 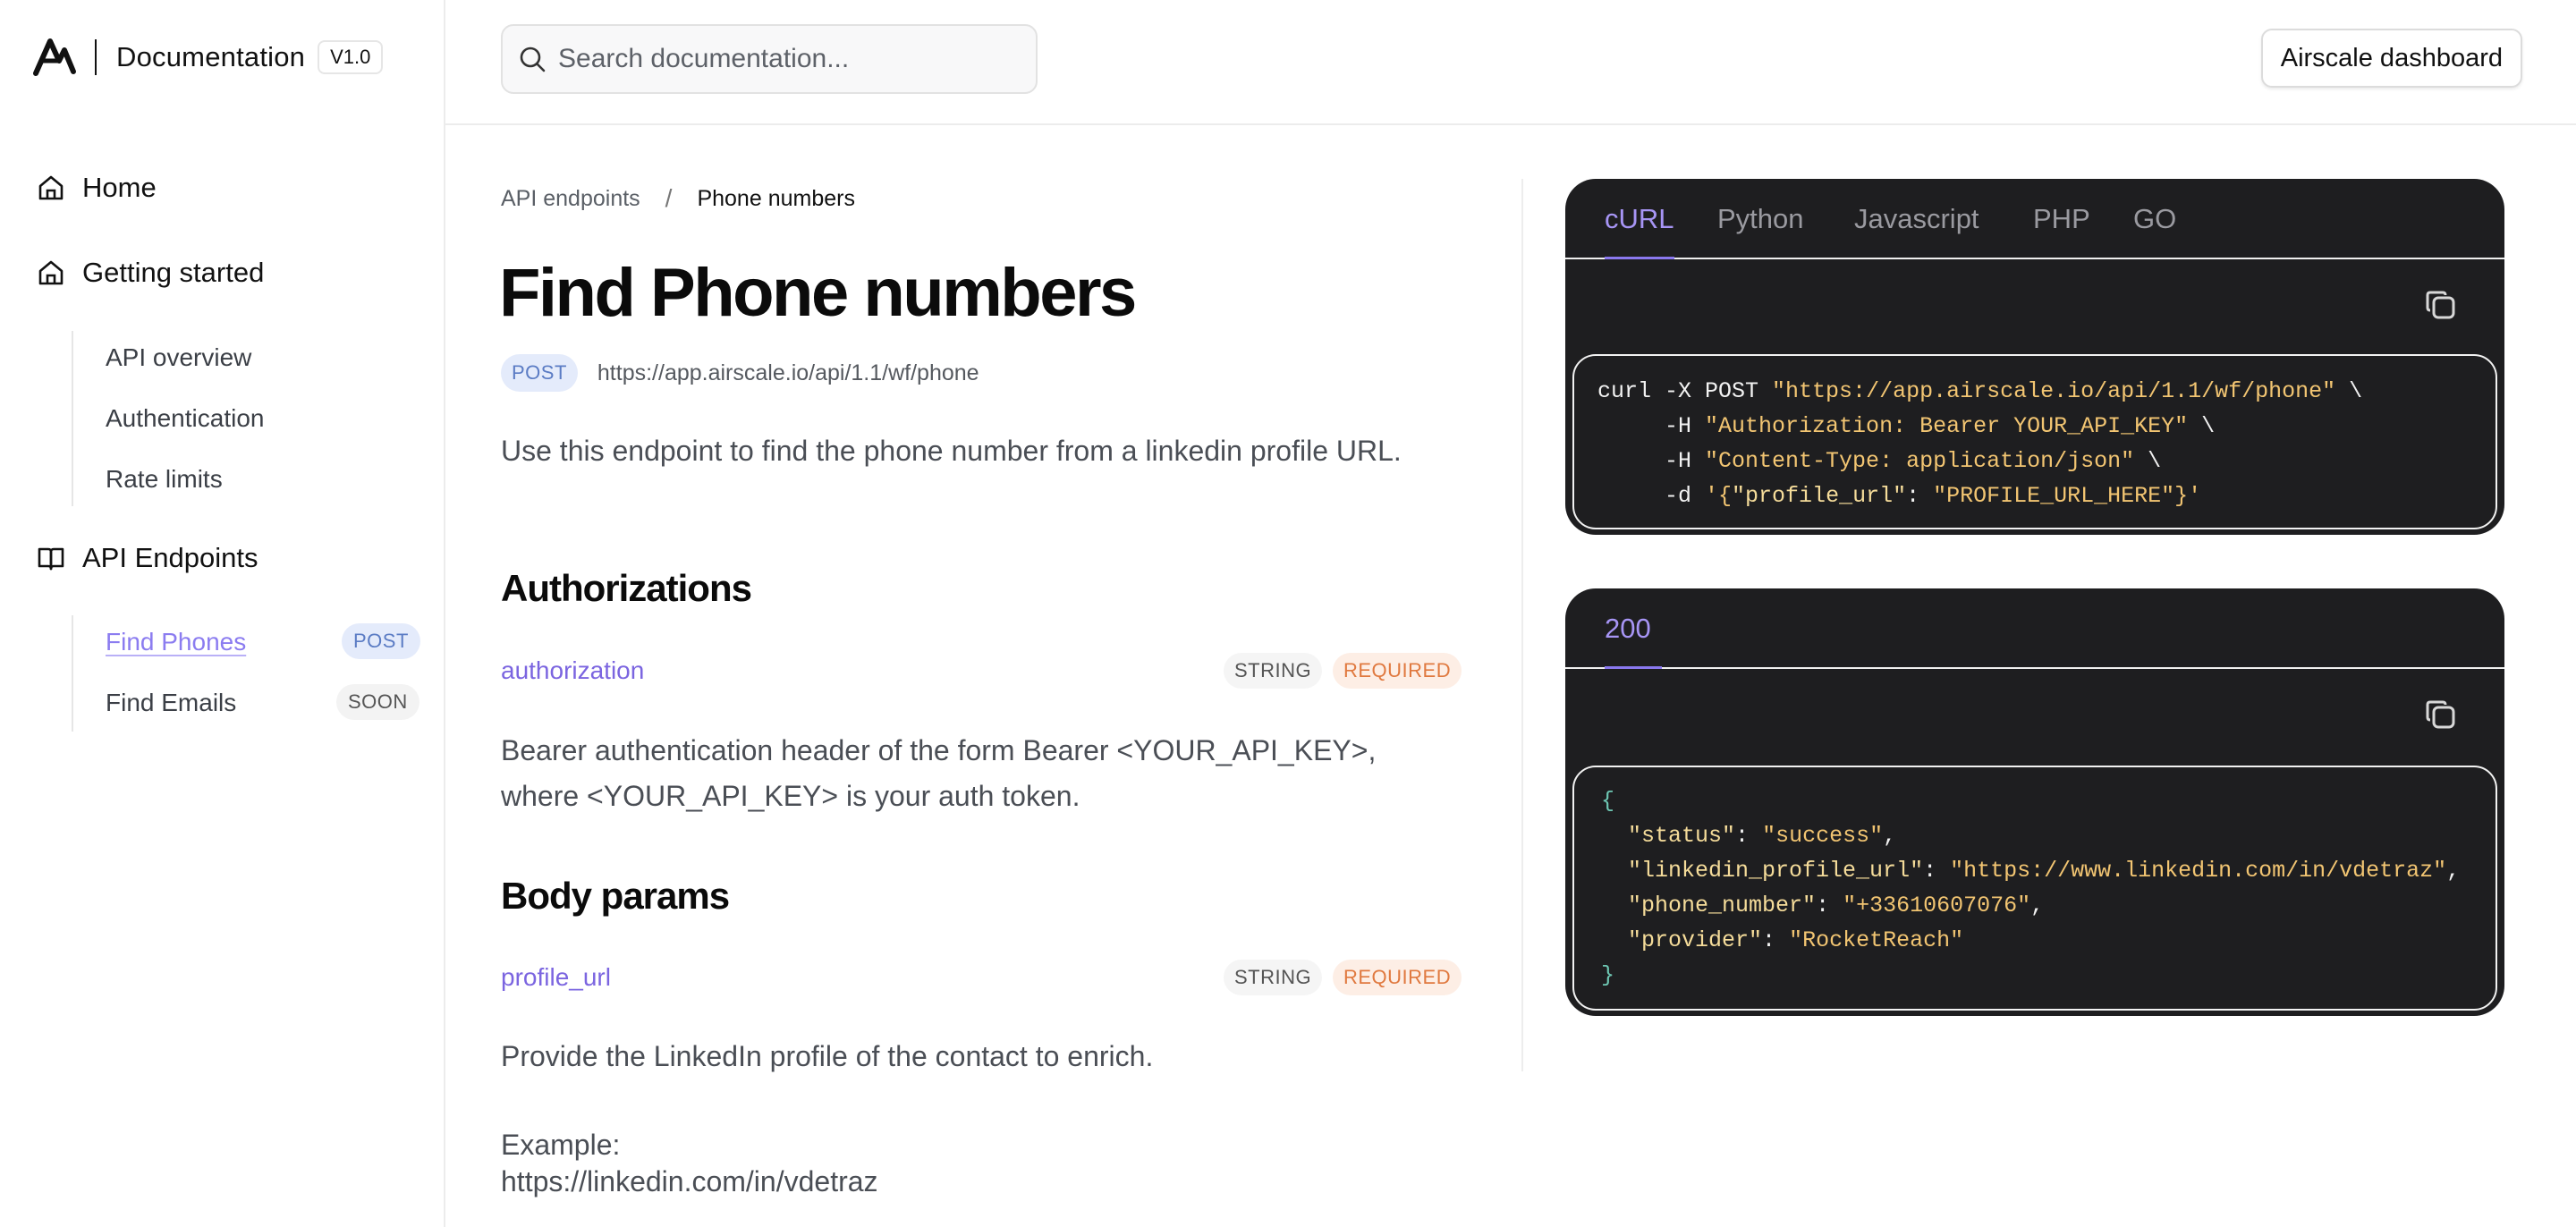 What do you see at coordinates (561, 1145) in the screenshot?
I see `example-label: Example:` at bounding box center [561, 1145].